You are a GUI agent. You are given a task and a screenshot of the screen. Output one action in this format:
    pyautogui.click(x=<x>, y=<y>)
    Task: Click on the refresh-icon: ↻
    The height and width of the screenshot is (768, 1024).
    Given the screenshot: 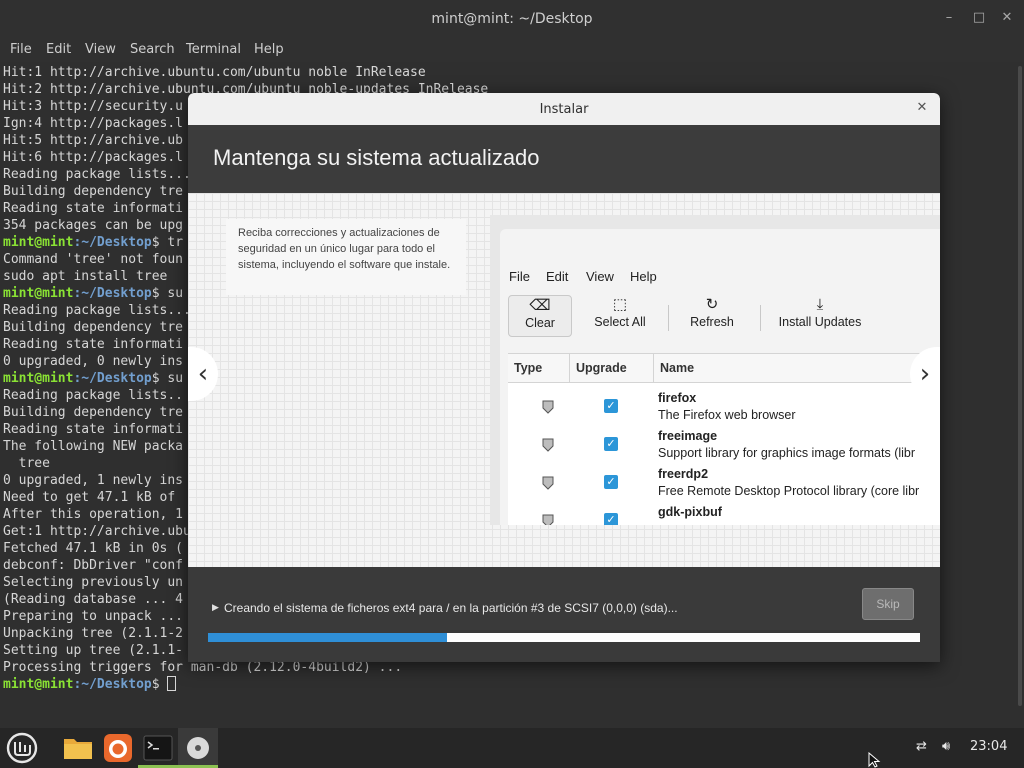 What is the action you would take?
    pyautogui.click(x=712, y=304)
    